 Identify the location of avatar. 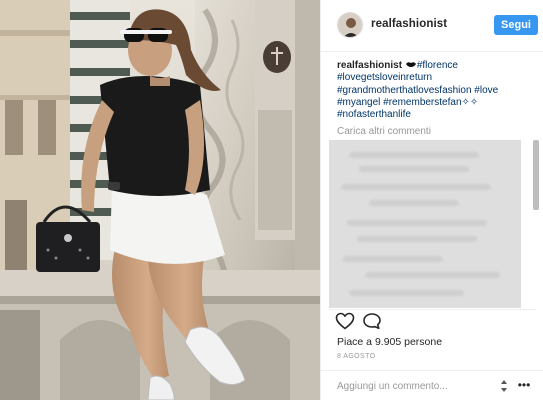
(350, 25).